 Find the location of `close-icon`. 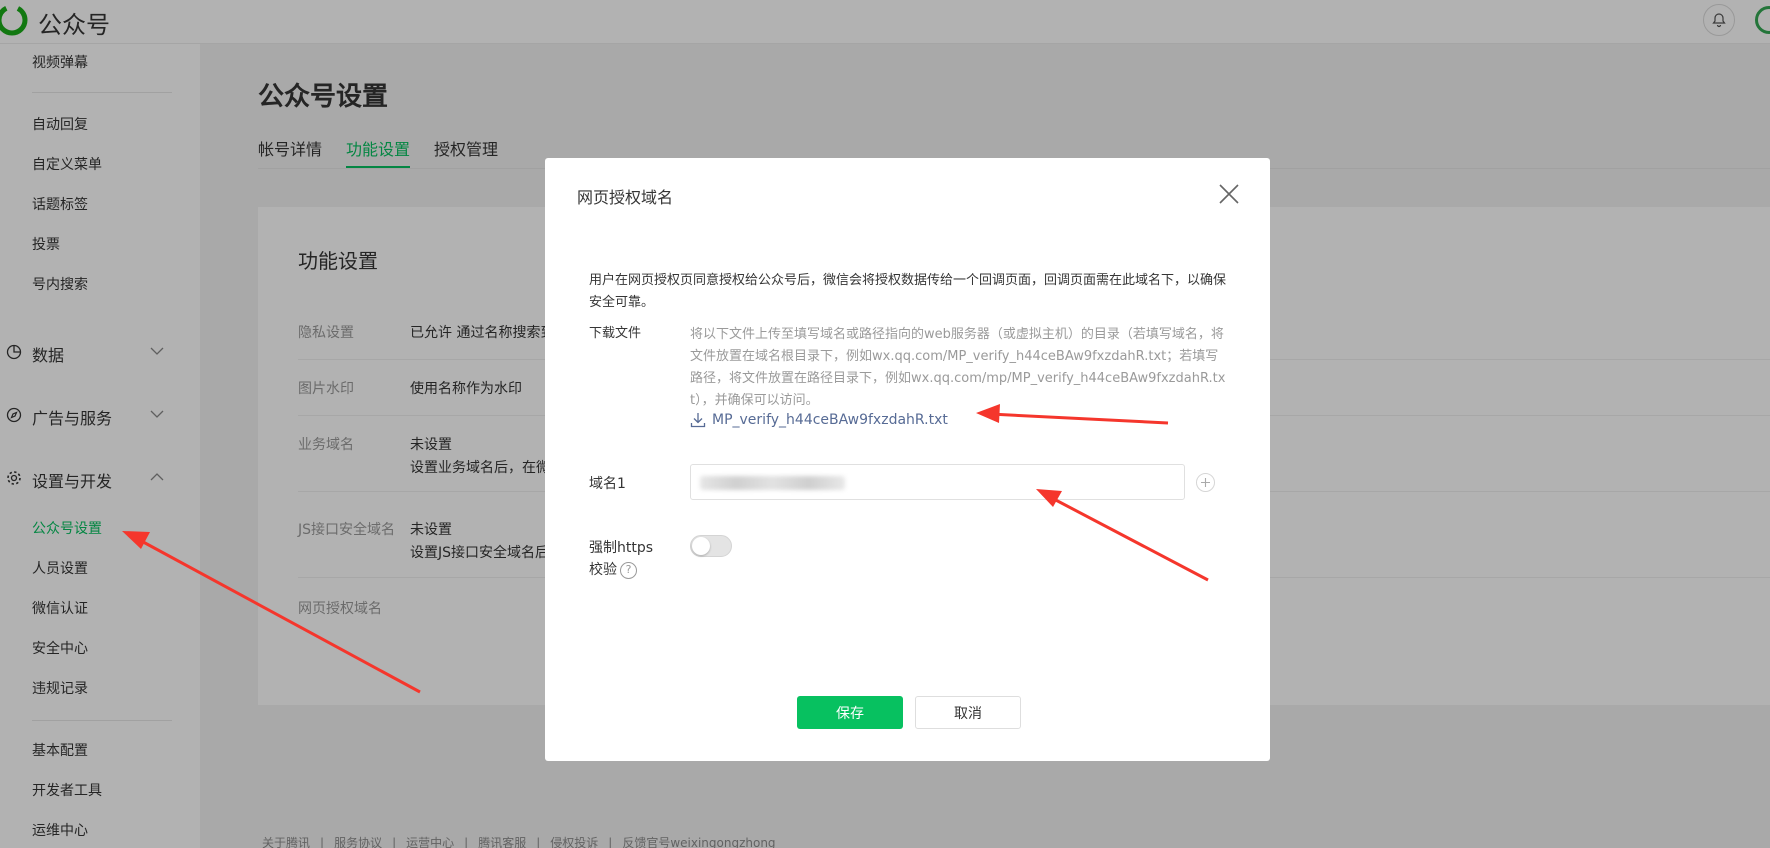

close-icon is located at coordinates (1229, 194).